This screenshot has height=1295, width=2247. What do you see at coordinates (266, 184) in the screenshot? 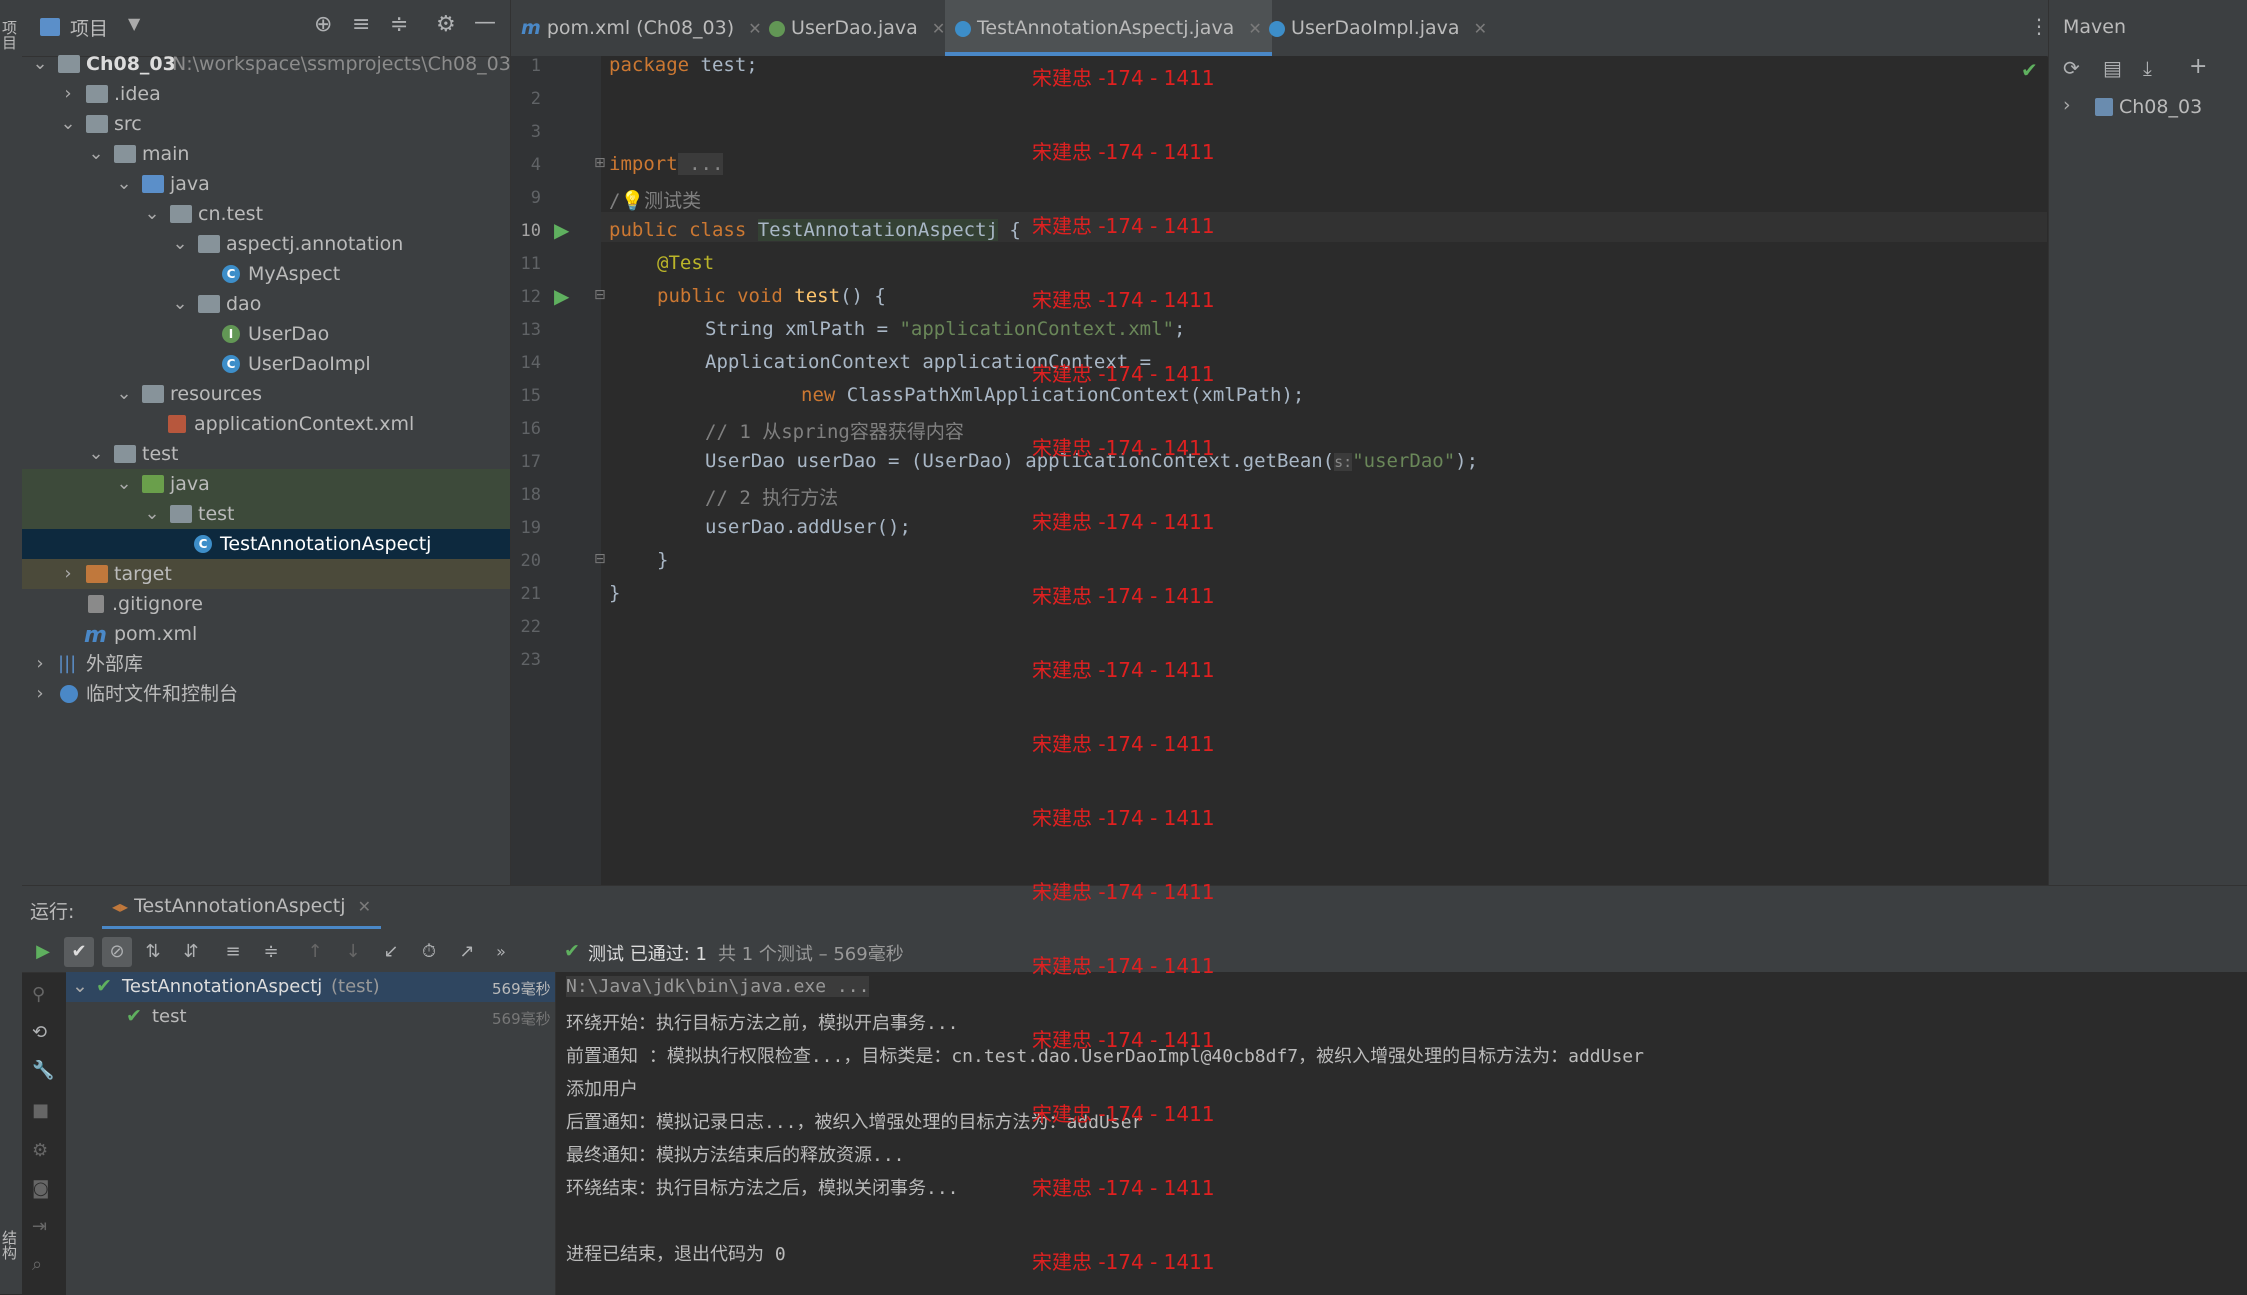
I see `tree-row-main-java: ⌄ java` at bounding box center [266, 184].